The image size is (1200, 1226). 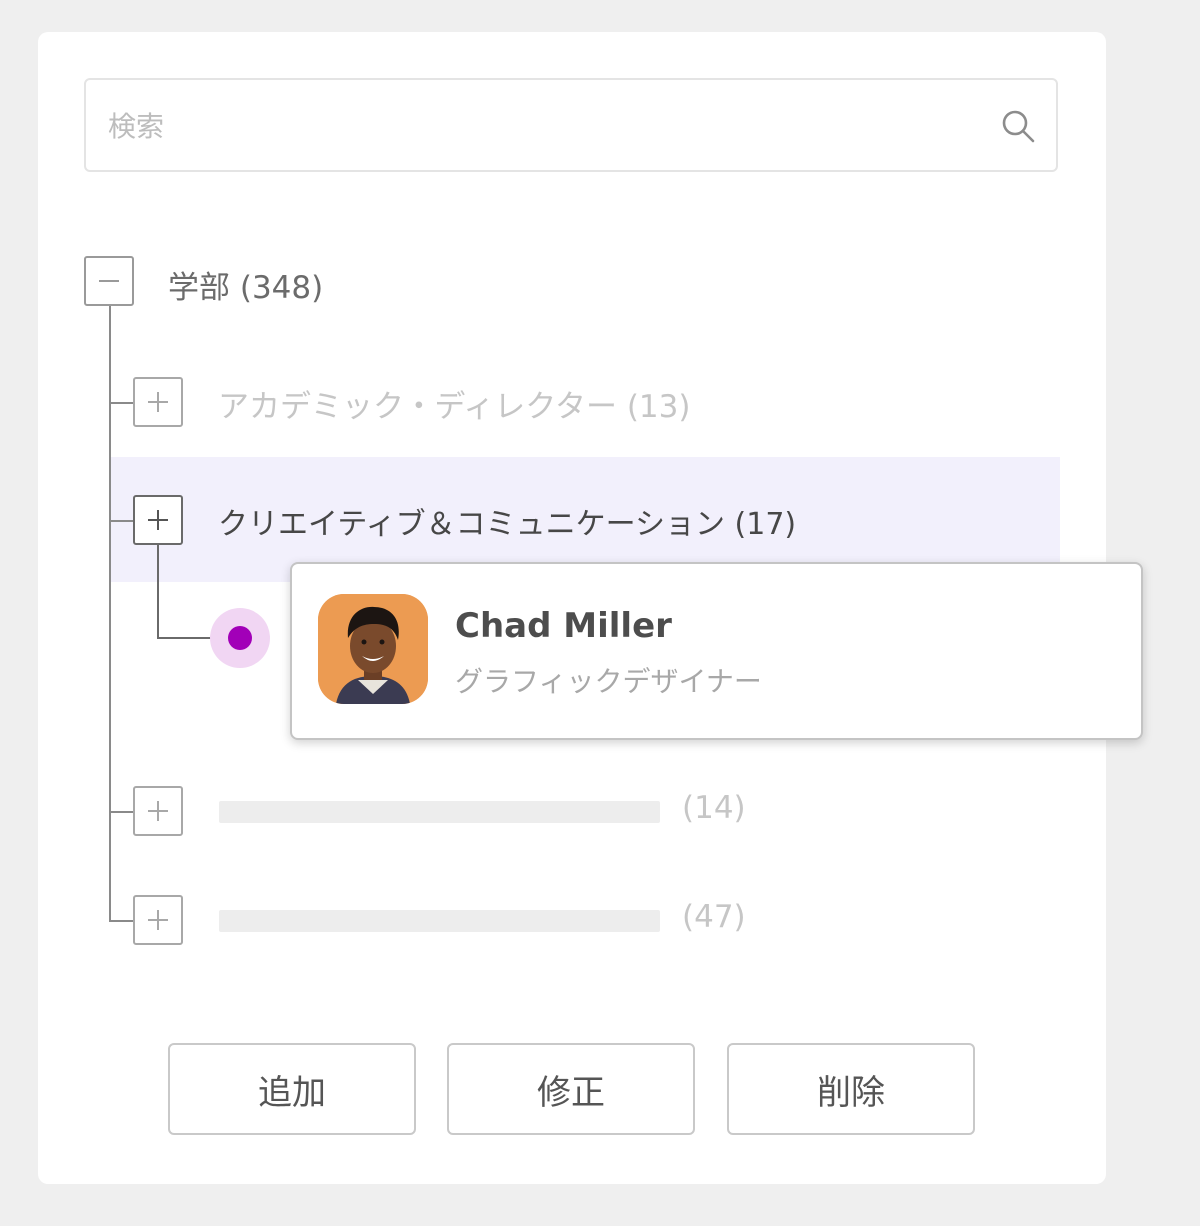 I want to click on edit-button: 修正, so click(x=571, y=1089).